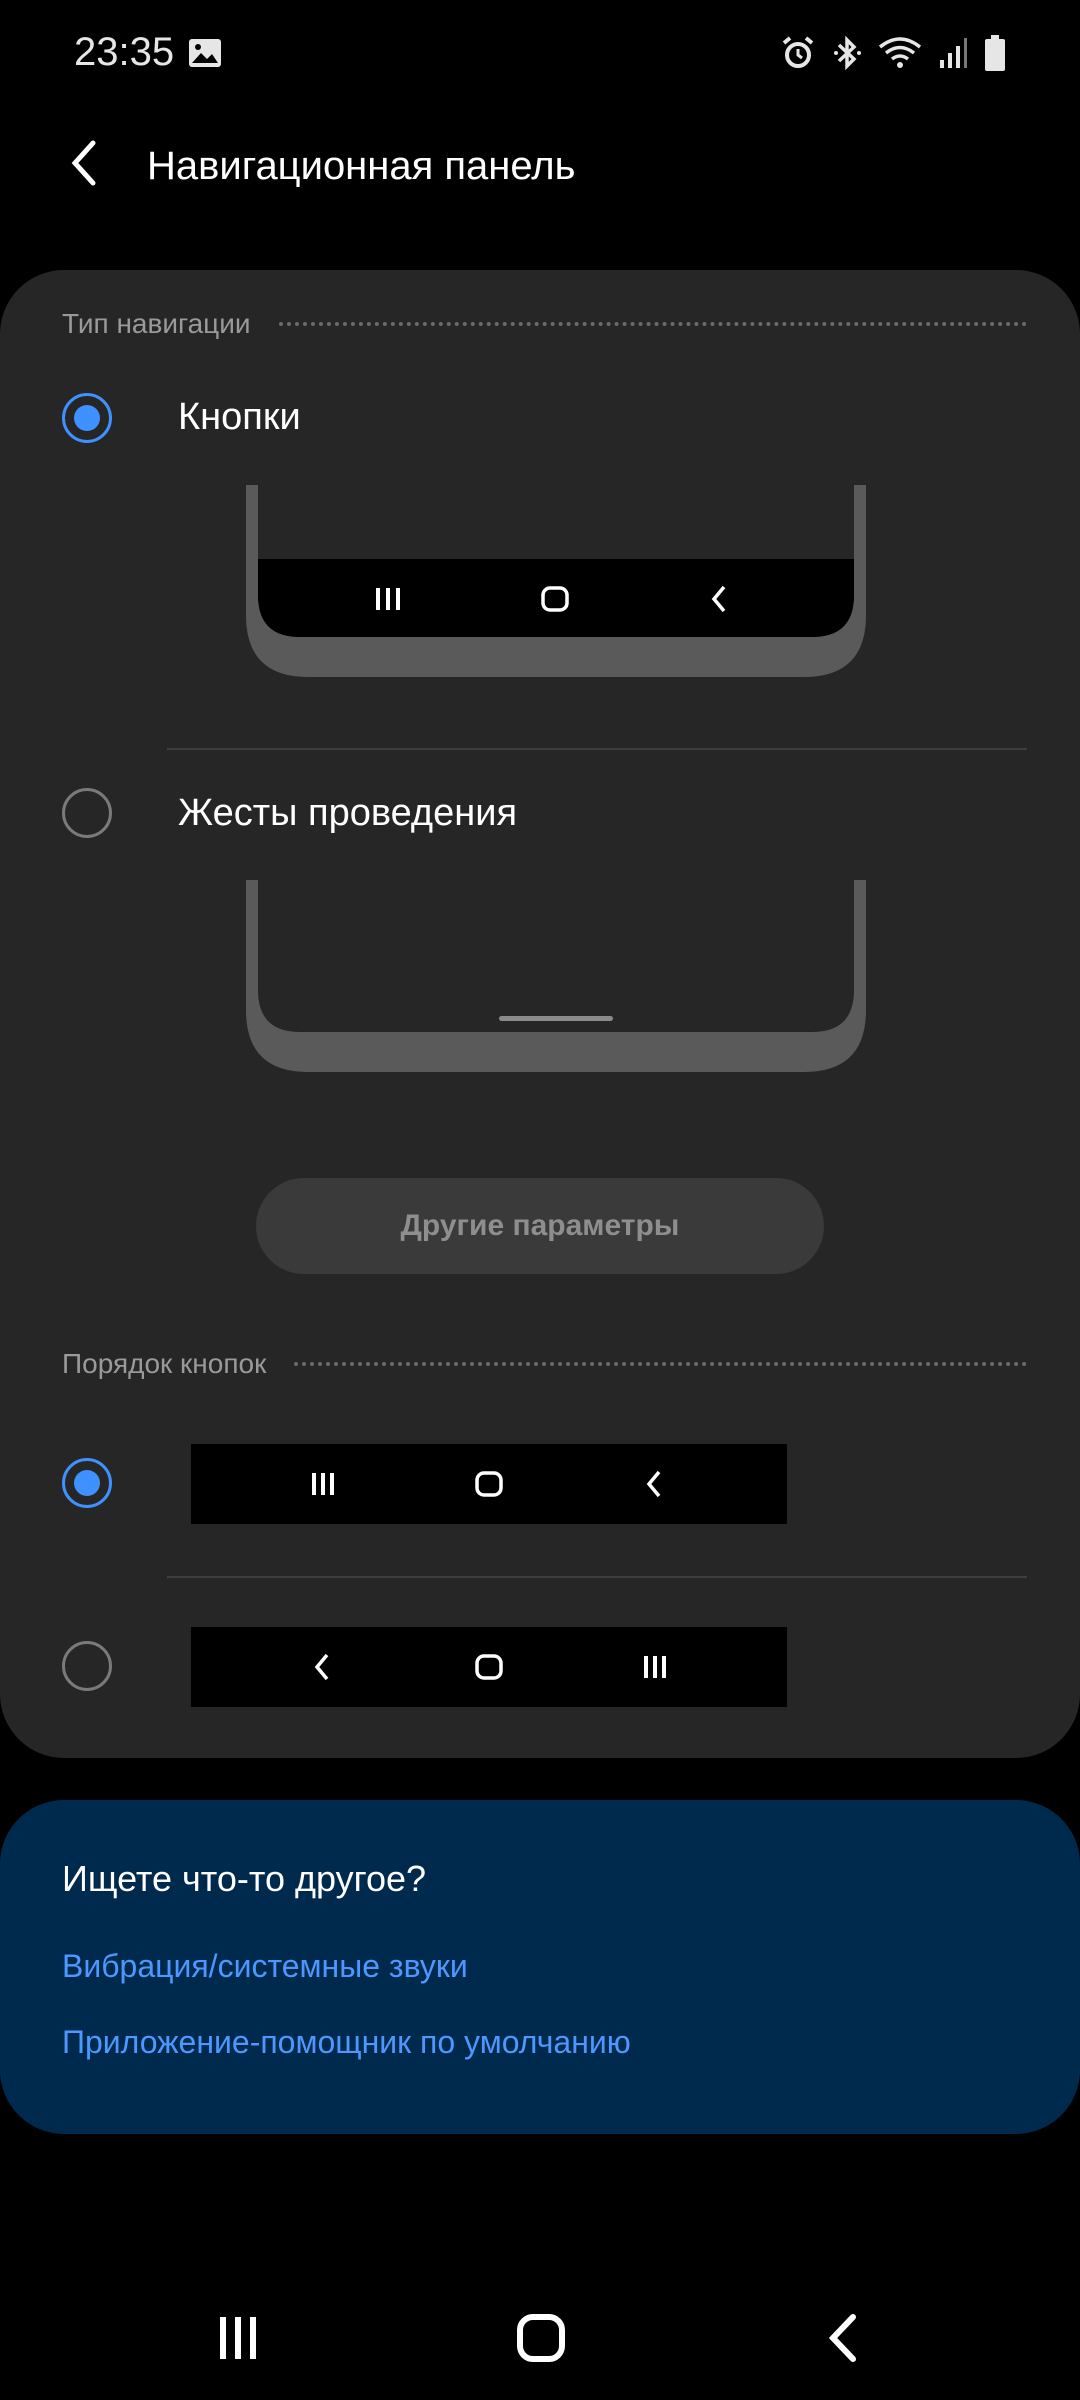 Image resolution: width=1080 pixels, height=2400 pixels. What do you see at coordinates (164, 1363) in the screenshot?
I see `section-label: Порядок кнопок` at bounding box center [164, 1363].